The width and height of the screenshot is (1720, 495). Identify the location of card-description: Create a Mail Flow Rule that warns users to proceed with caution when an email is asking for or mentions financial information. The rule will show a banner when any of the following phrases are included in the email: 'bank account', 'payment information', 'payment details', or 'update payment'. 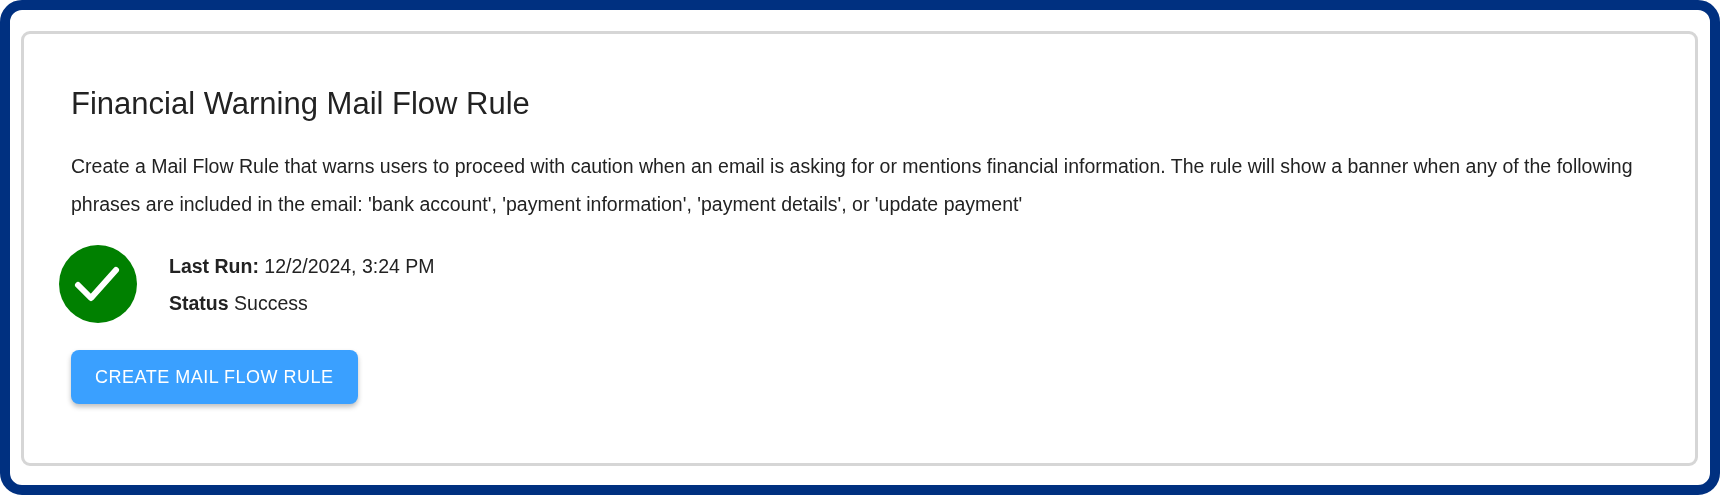
(852, 185).